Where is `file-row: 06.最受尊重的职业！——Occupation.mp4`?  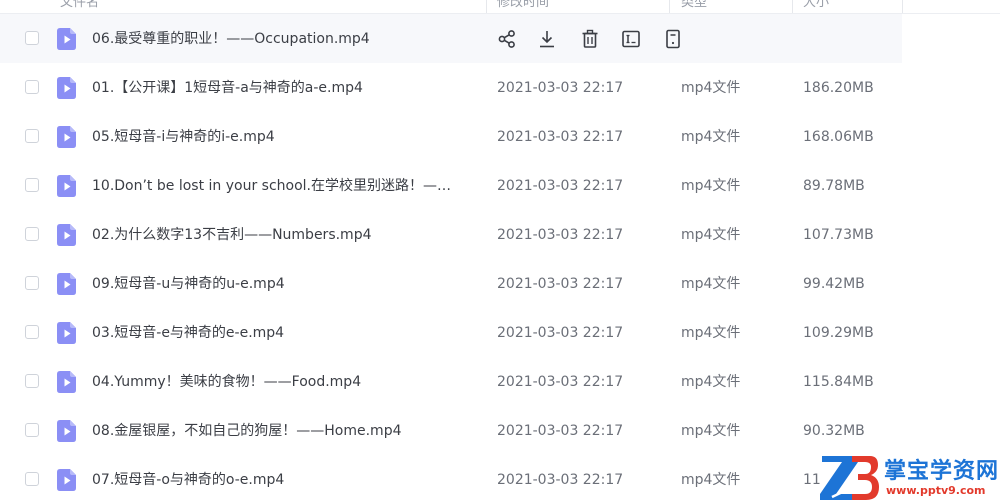 file-row: 06.最受尊重的职业！——Occupation.mp4 is located at coordinates (451, 38).